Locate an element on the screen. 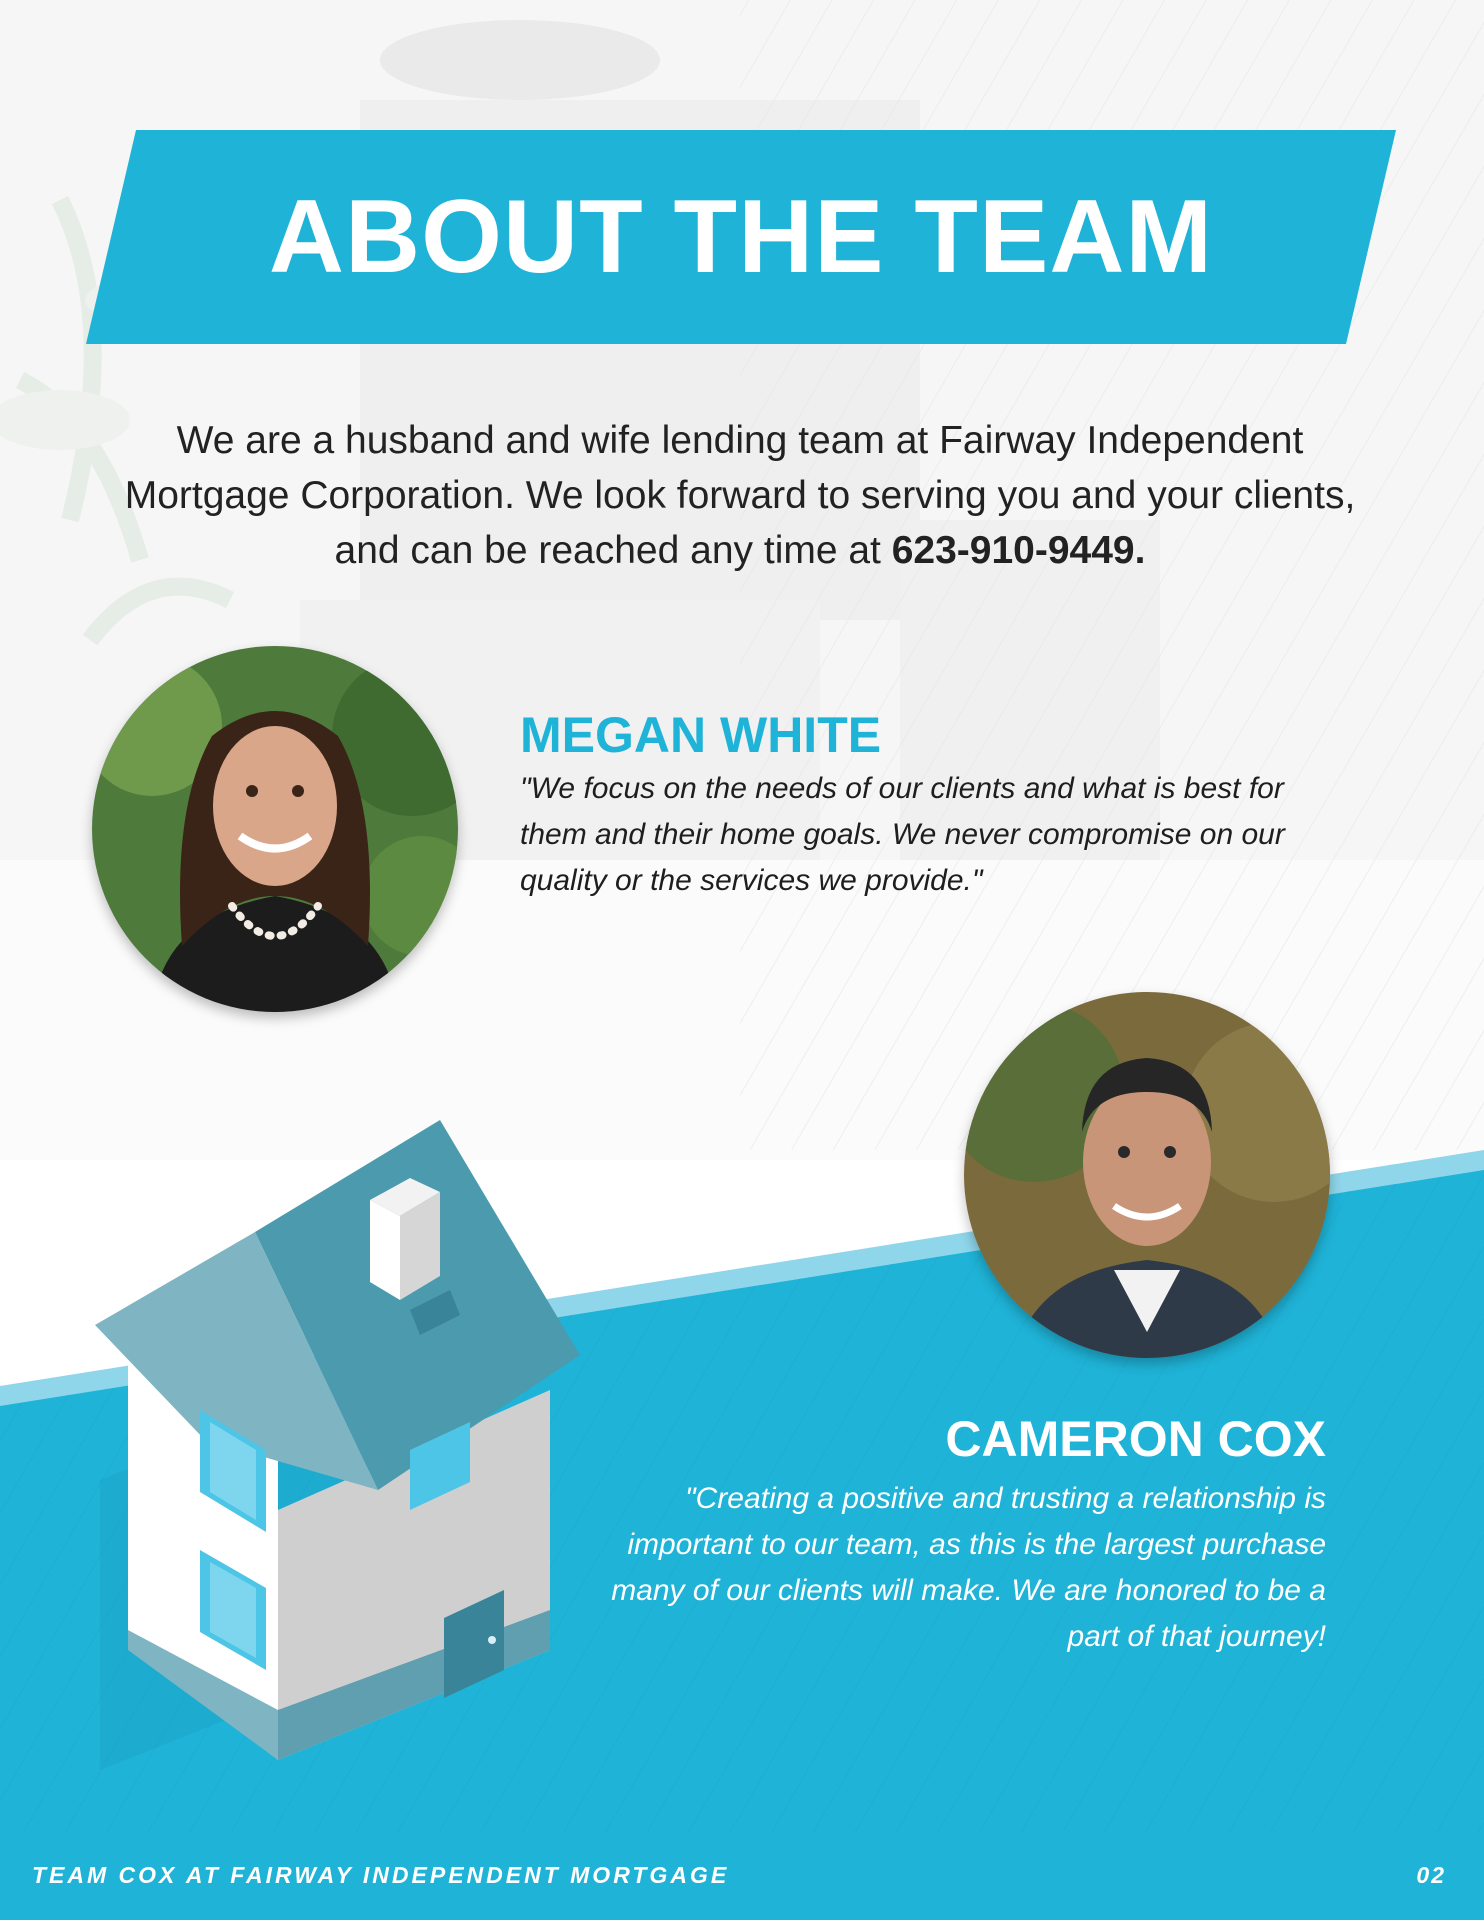 This screenshot has height=1920, width=1484. title-banner: ABOUT THE TEAM is located at coordinates (741, 237).